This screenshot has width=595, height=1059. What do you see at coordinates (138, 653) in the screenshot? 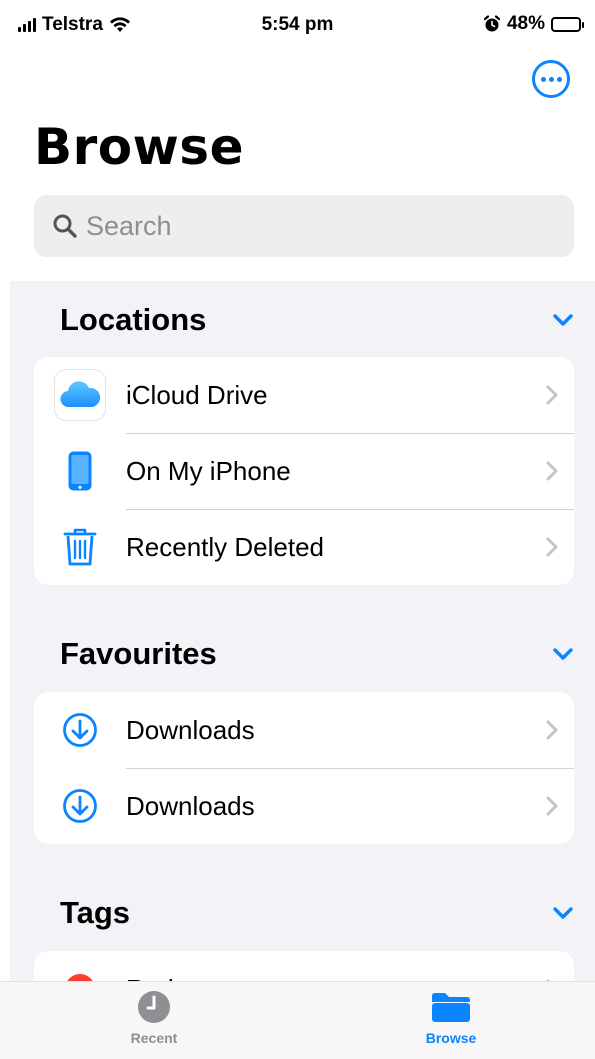
I see `section-title-favourites: Favourites` at bounding box center [138, 653].